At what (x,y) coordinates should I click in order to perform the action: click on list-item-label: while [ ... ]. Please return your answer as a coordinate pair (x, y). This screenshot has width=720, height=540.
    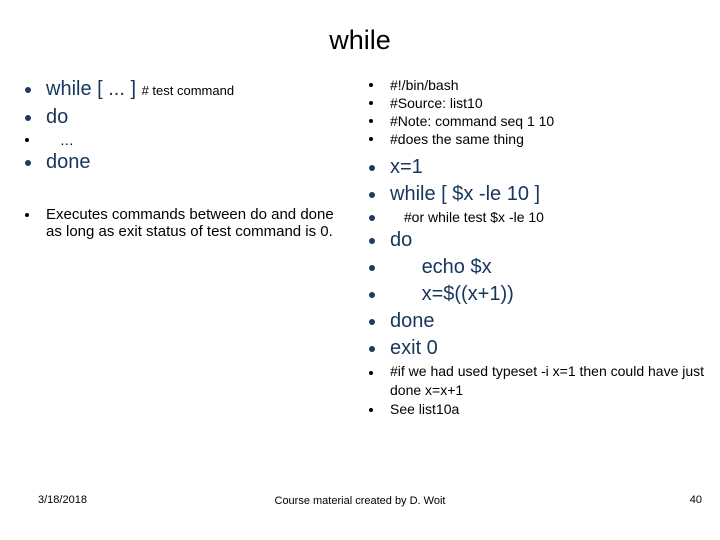
    Looking at the image, I should click on (91, 89).